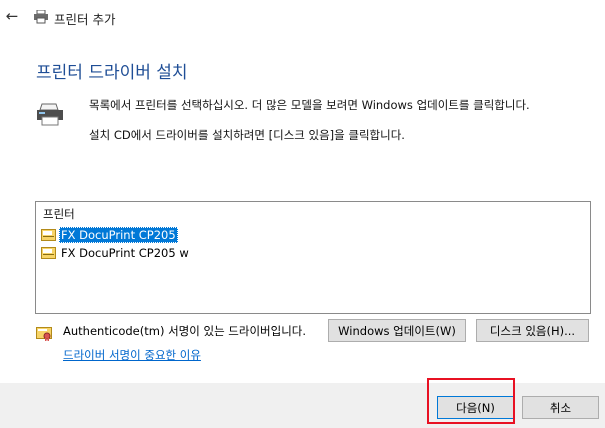 The height and width of the screenshot is (428, 605). Describe the element at coordinates (50, 114) in the screenshot. I see `printer-large-icon` at that location.